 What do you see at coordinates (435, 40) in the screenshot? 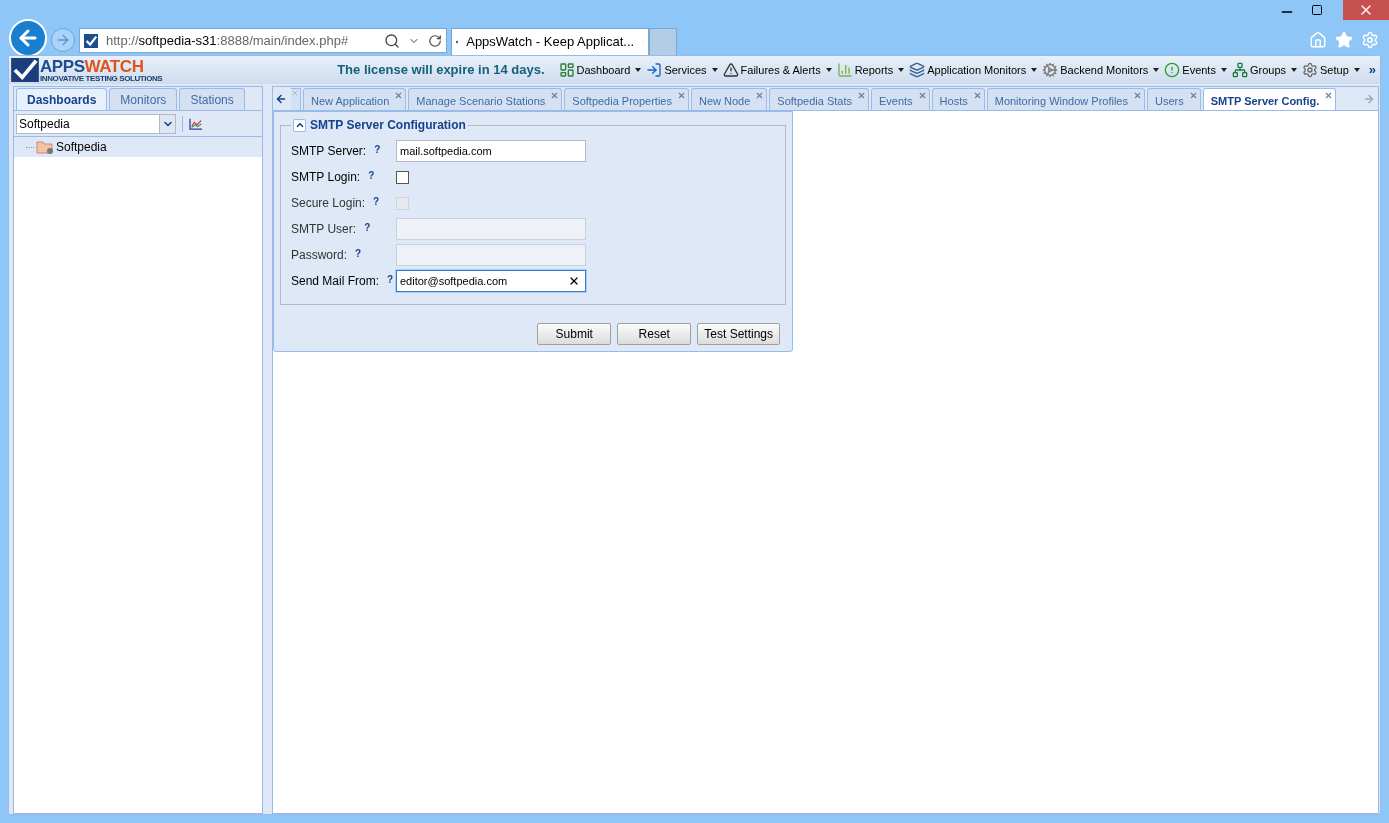
I see `refresh-icon` at bounding box center [435, 40].